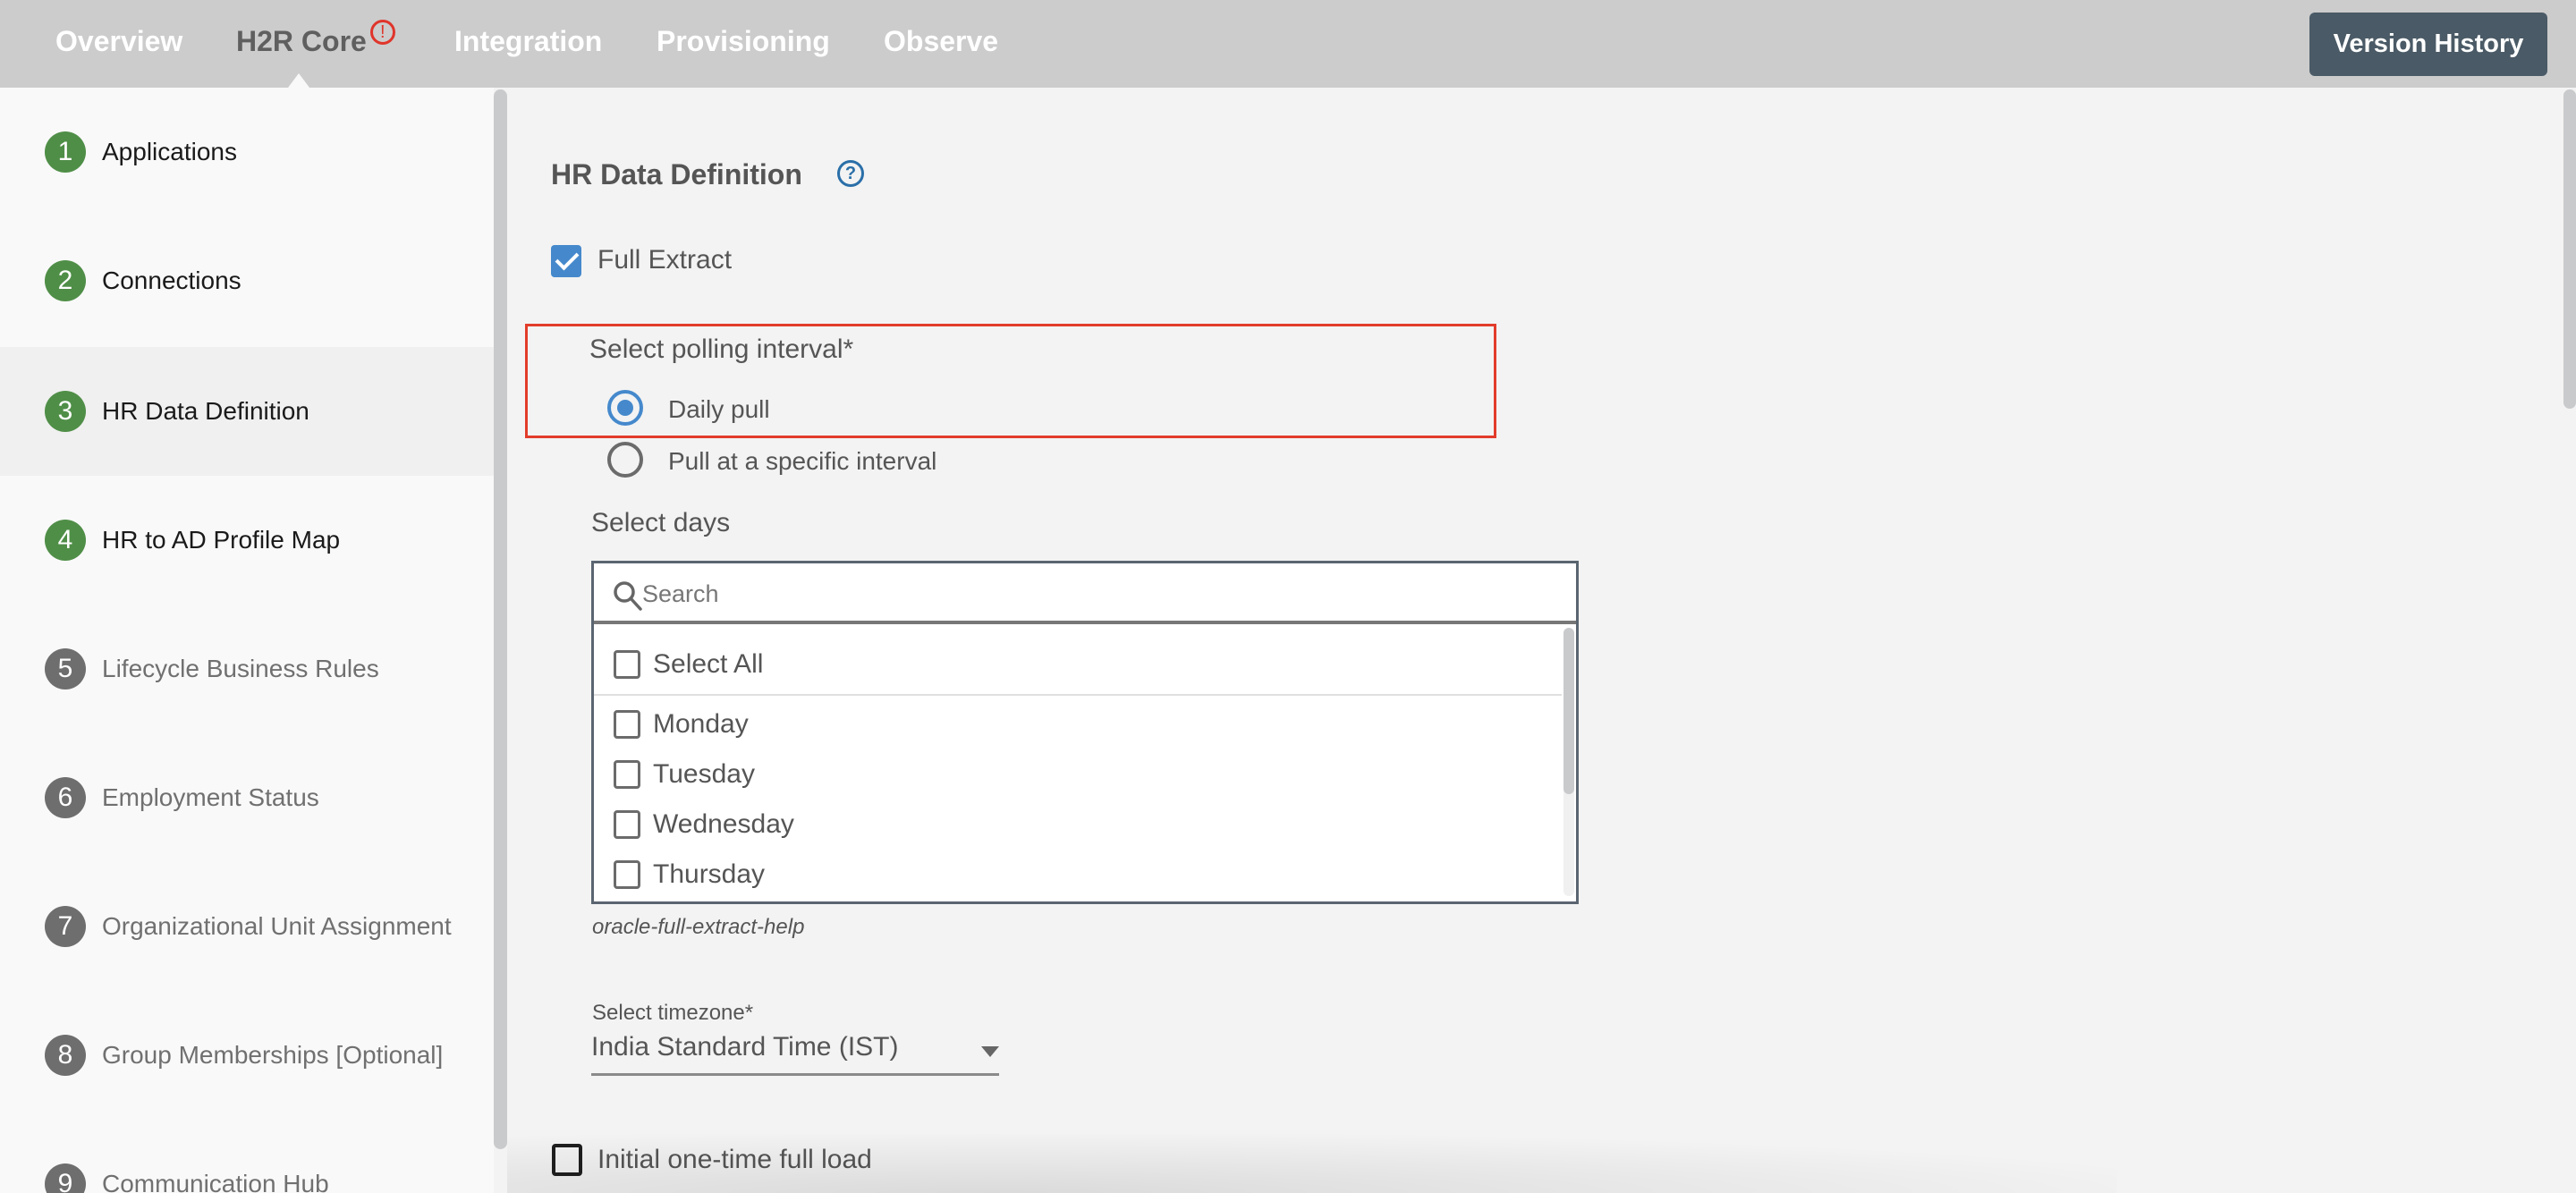 The width and height of the screenshot is (2576, 1193). What do you see at coordinates (301, 41) in the screenshot?
I see `tab-h2r-core-label: H2R Core` at bounding box center [301, 41].